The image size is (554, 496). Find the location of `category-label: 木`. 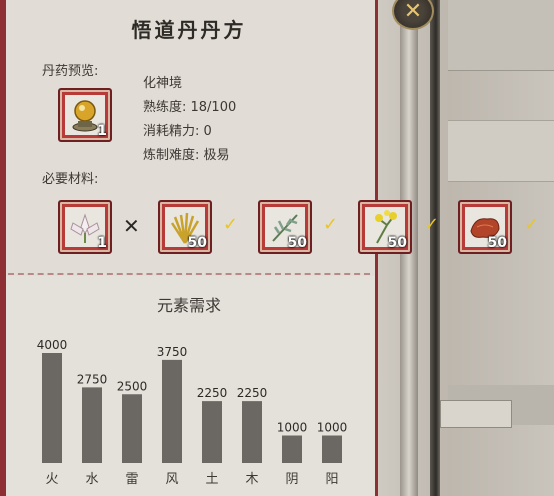

category-label: 木 is located at coordinates (251, 479).